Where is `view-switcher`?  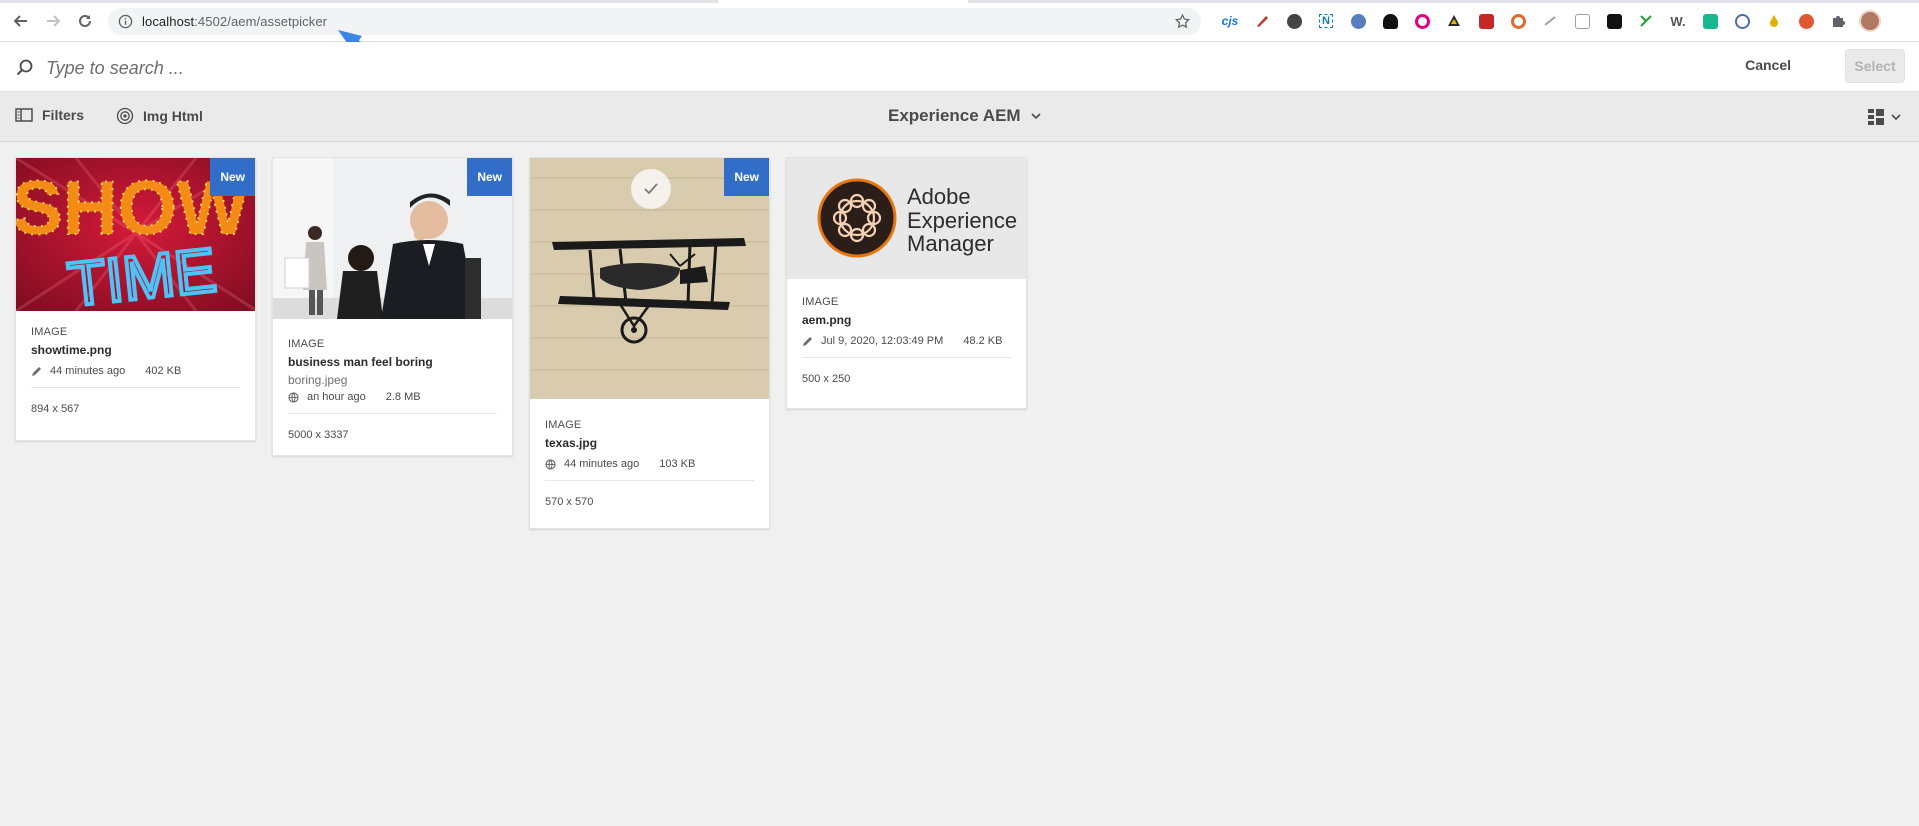 view-switcher is located at coordinates (1884, 117).